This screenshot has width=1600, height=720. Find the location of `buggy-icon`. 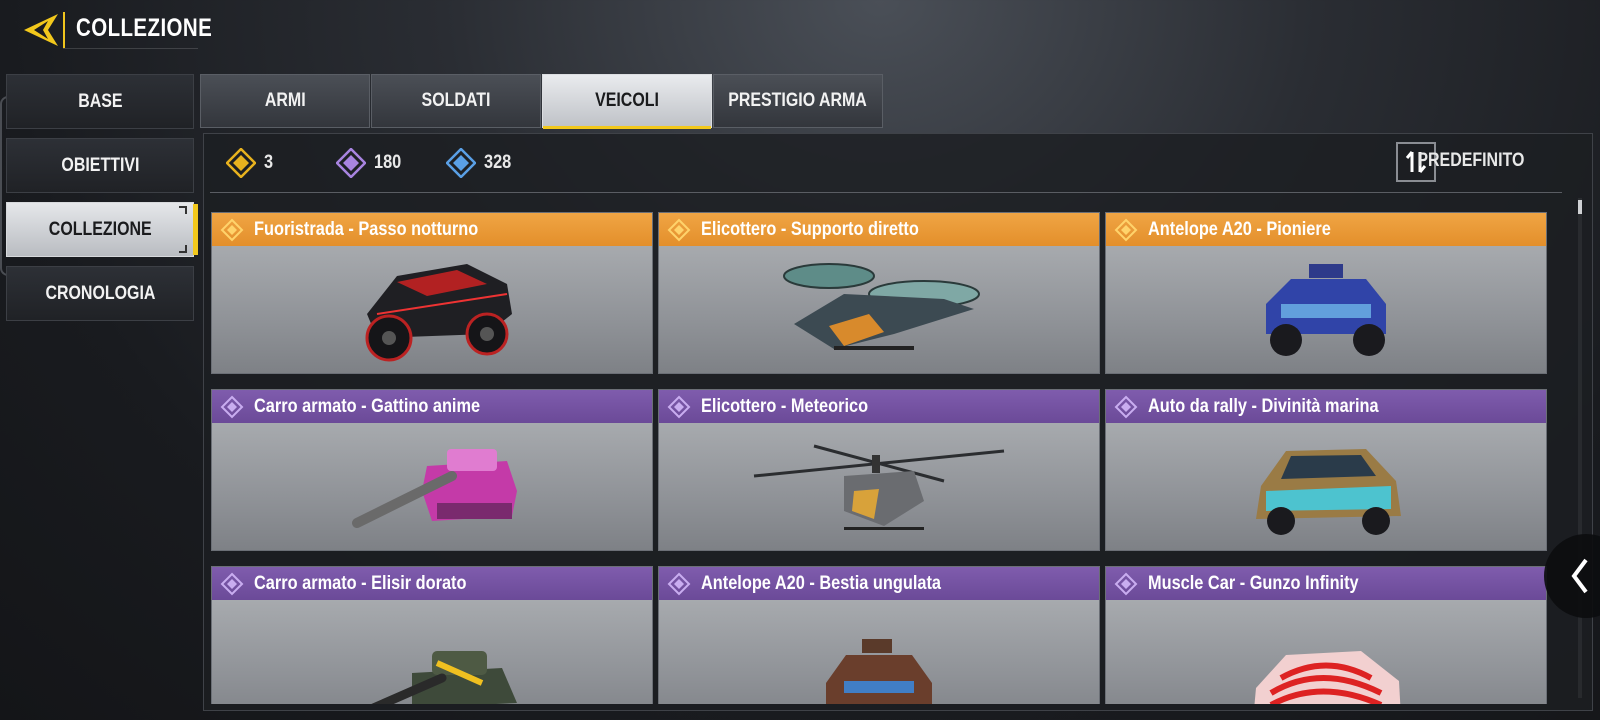

buggy-icon is located at coordinates (438, 312).